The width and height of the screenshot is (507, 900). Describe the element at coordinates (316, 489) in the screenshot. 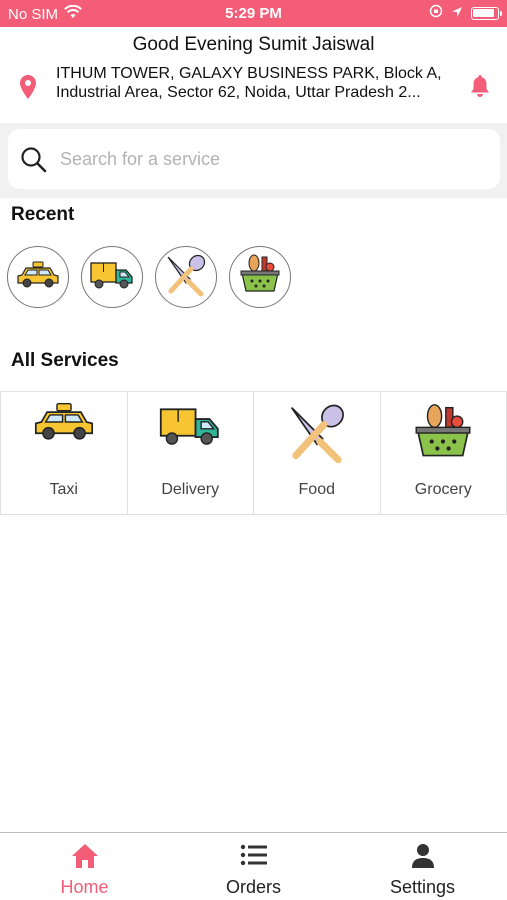

I see `service-label: Food` at that location.